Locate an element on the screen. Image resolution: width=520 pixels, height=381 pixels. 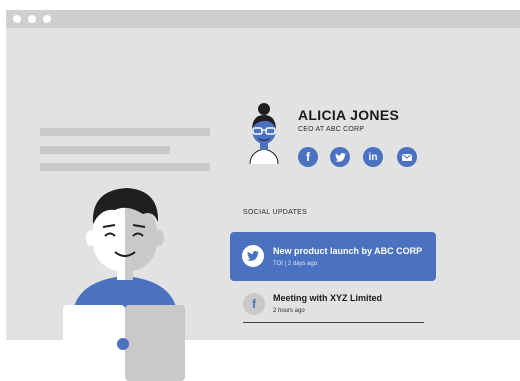
update-title: New product launch by ABC CORP is located at coordinates (348, 251).